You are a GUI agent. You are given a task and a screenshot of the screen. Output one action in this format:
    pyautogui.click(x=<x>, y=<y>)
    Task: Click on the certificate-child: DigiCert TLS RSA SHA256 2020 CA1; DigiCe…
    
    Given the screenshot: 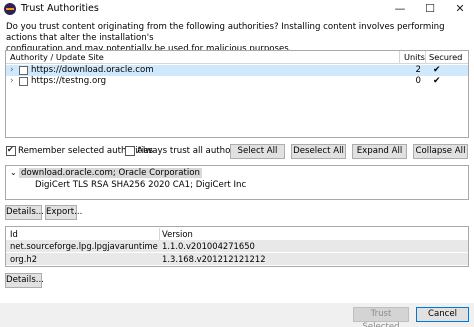 What is the action you would take?
    pyautogui.click(x=140, y=185)
    